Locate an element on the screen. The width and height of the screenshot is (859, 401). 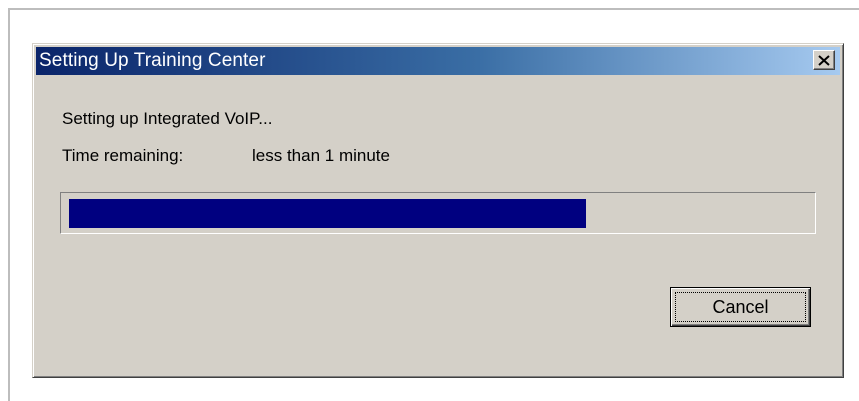
page-frame-left is located at coordinates (9, 204).